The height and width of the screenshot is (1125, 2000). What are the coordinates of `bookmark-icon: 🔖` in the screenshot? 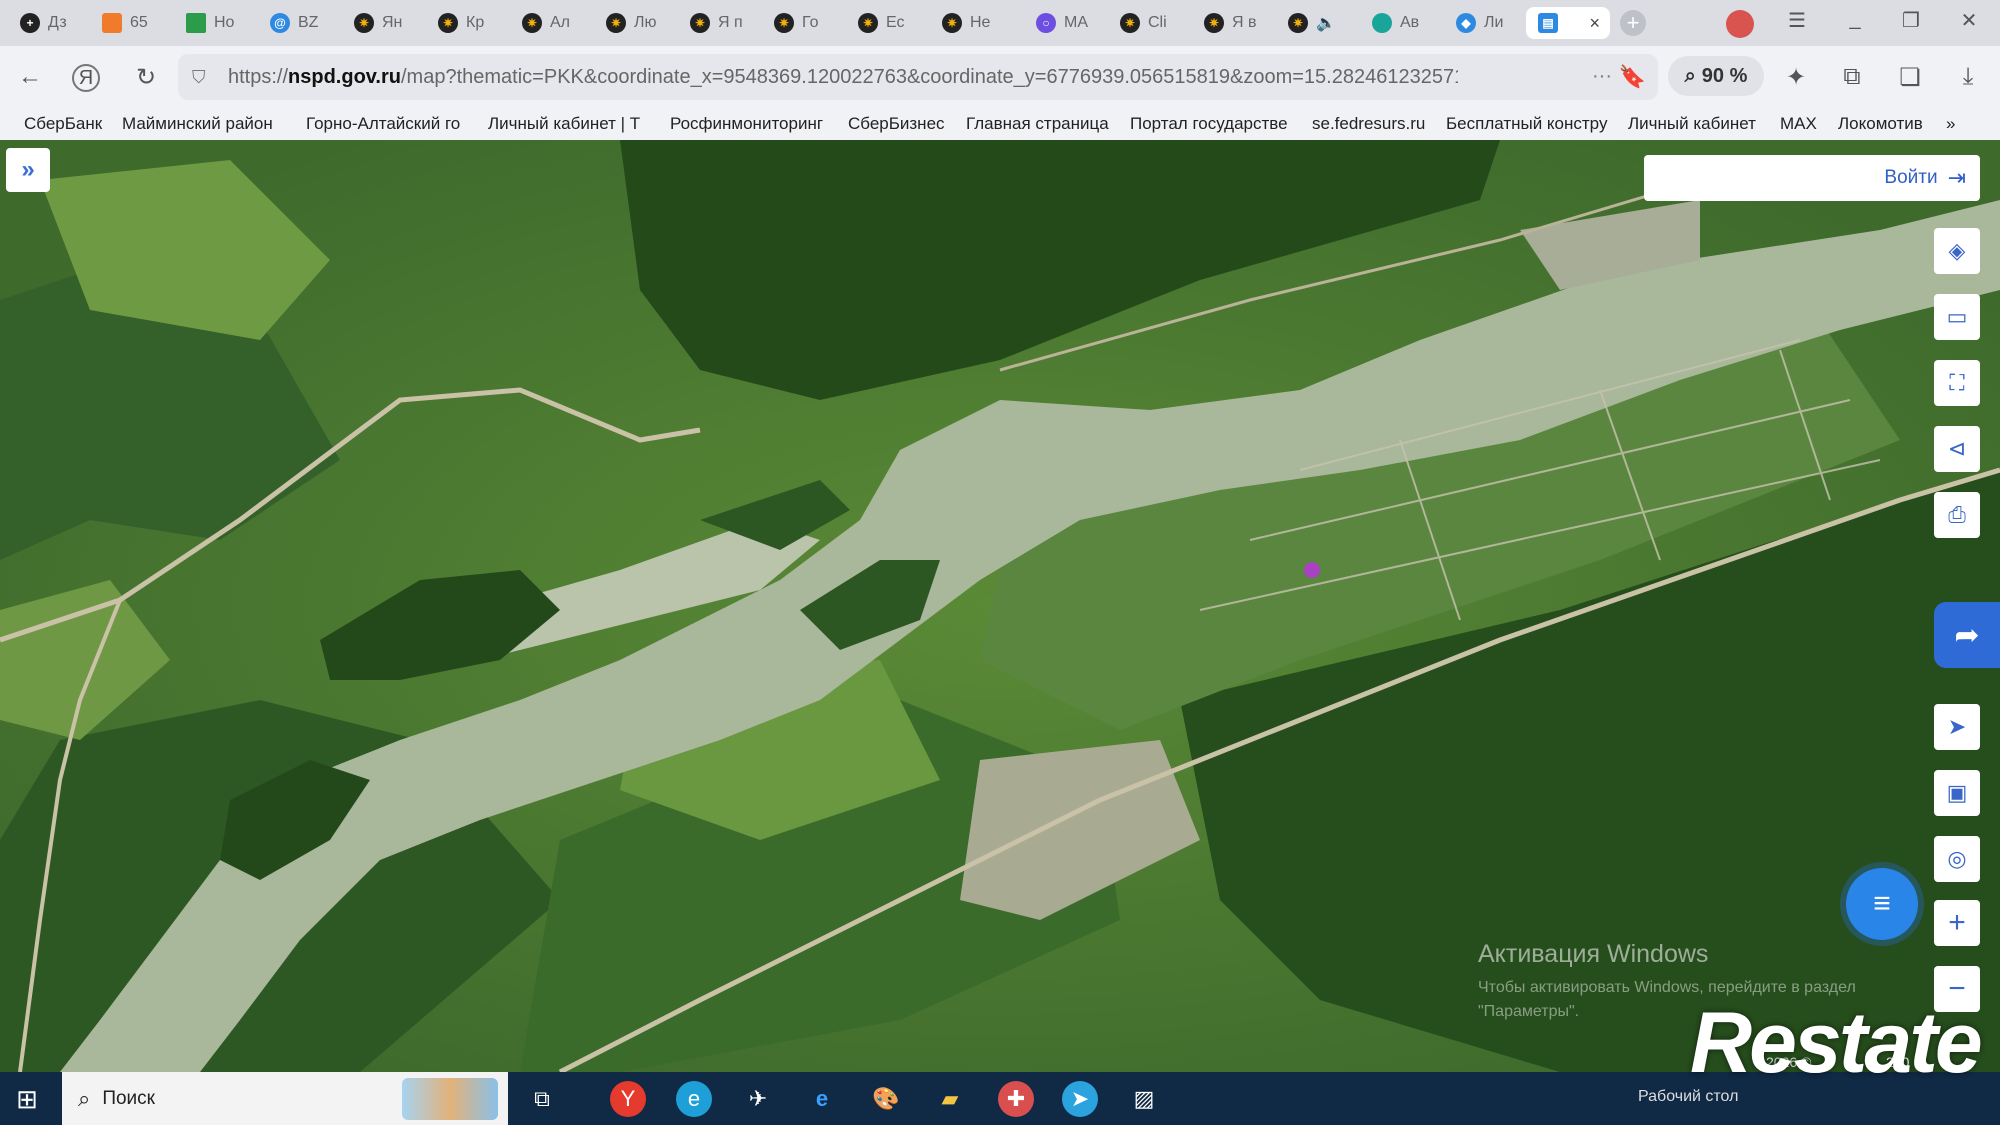 It's located at (1632, 77).